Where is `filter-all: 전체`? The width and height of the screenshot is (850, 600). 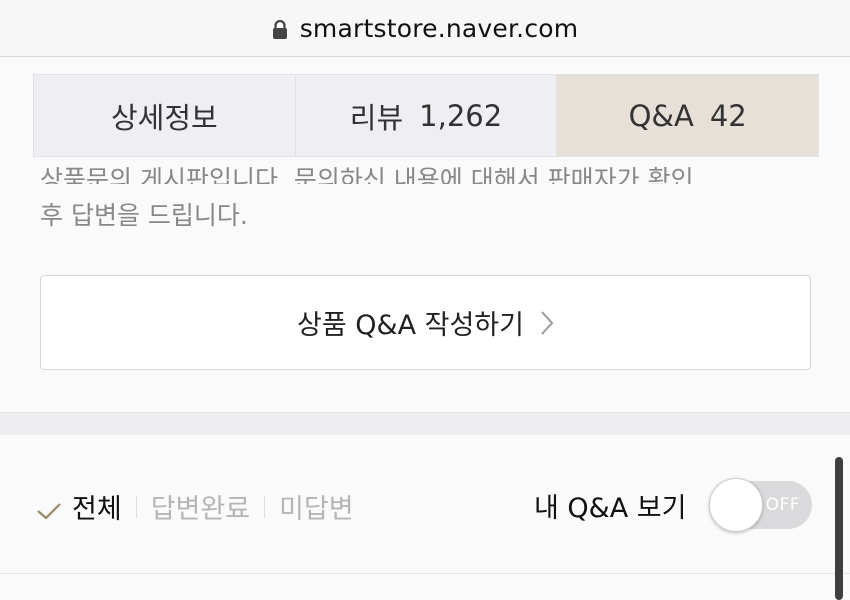 filter-all: 전체 is located at coordinates (97, 506).